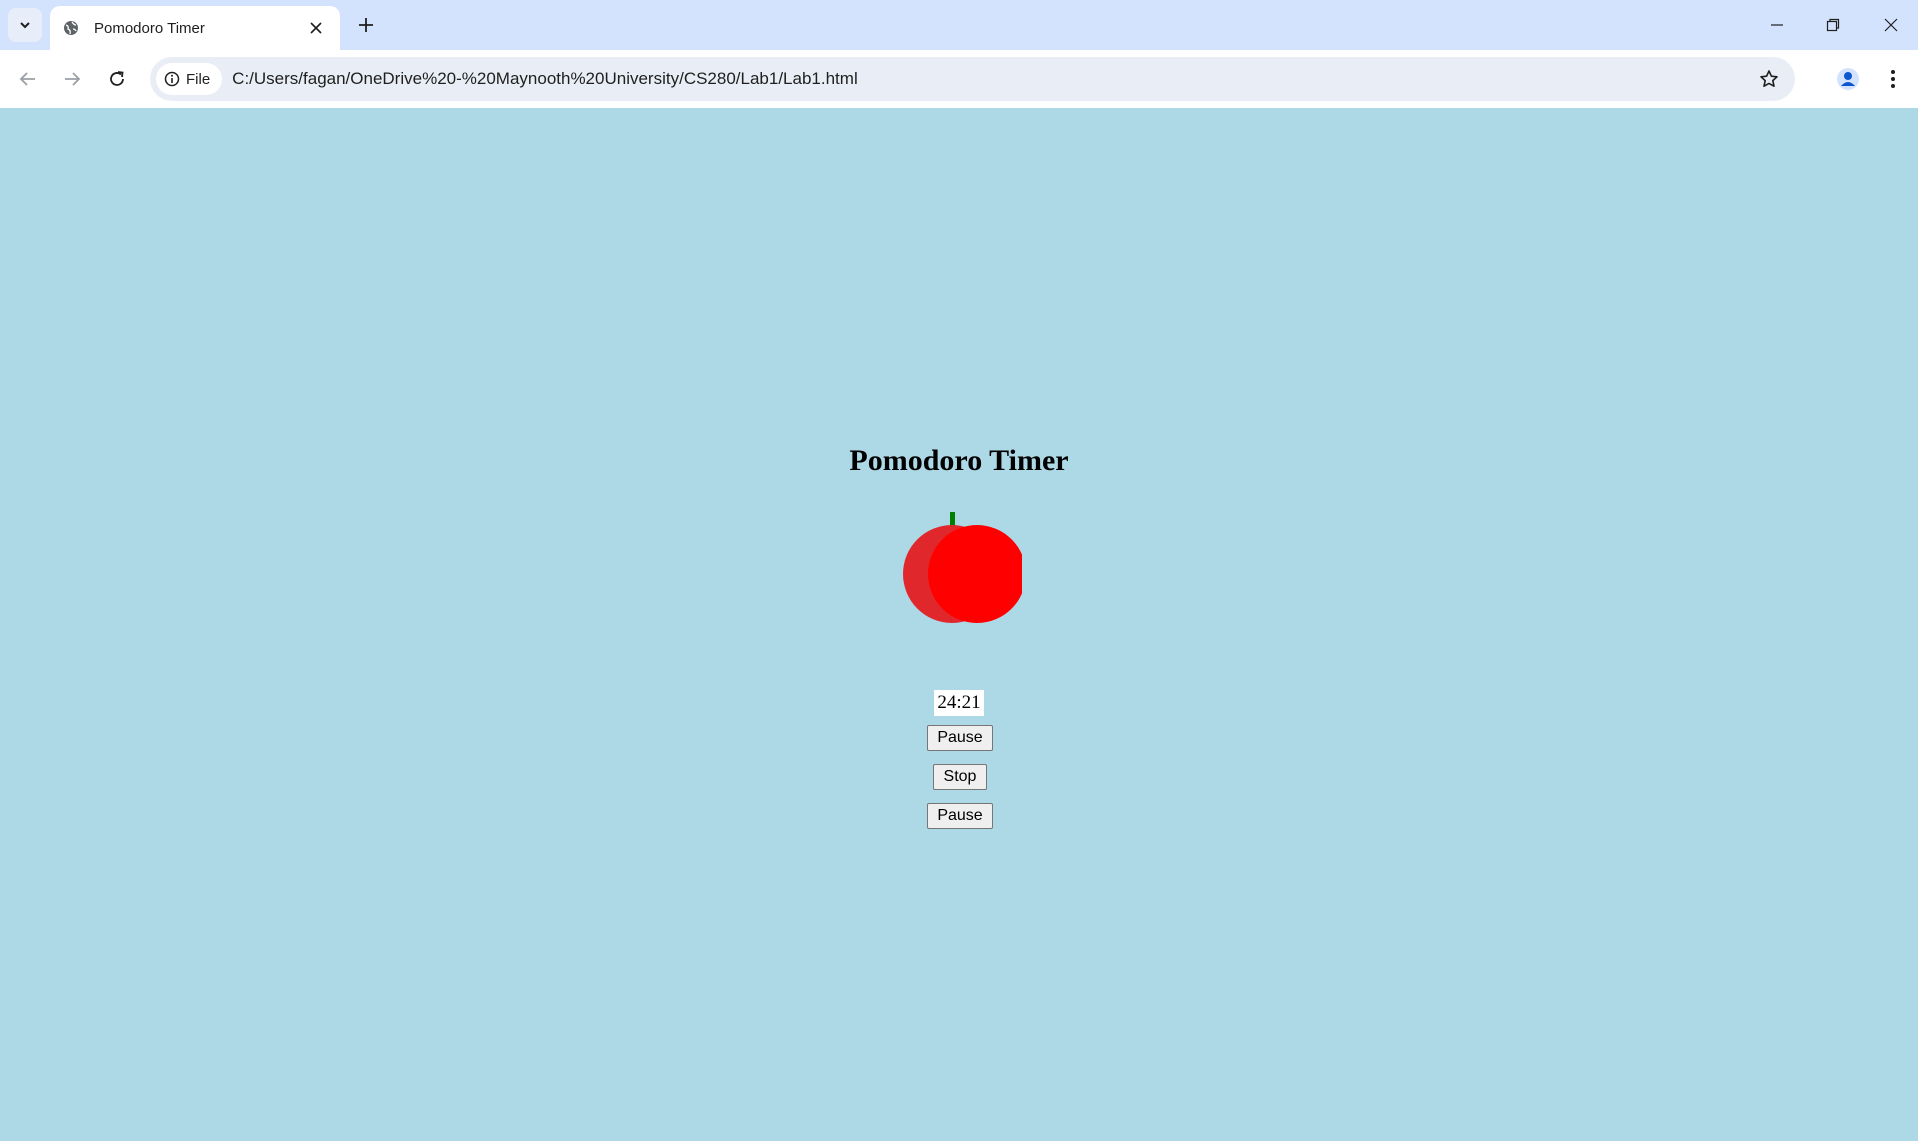 This screenshot has height=1141, width=1918. I want to click on forward-button, so click(72, 79).